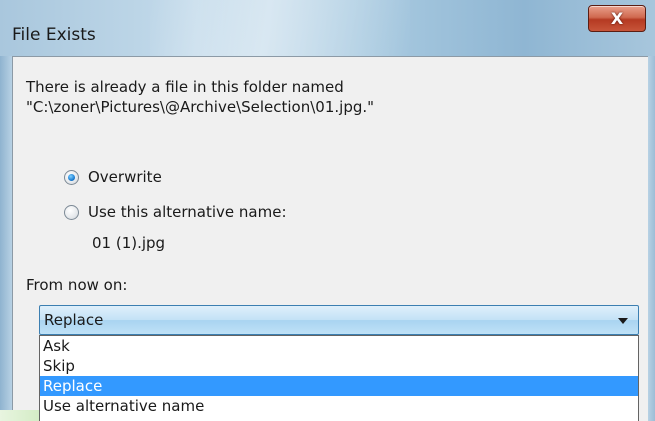 Image resolution: width=655 pixels, height=421 pixels. What do you see at coordinates (339, 366) in the screenshot?
I see `dropdown-option-skip: Skip` at bounding box center [339, 366].